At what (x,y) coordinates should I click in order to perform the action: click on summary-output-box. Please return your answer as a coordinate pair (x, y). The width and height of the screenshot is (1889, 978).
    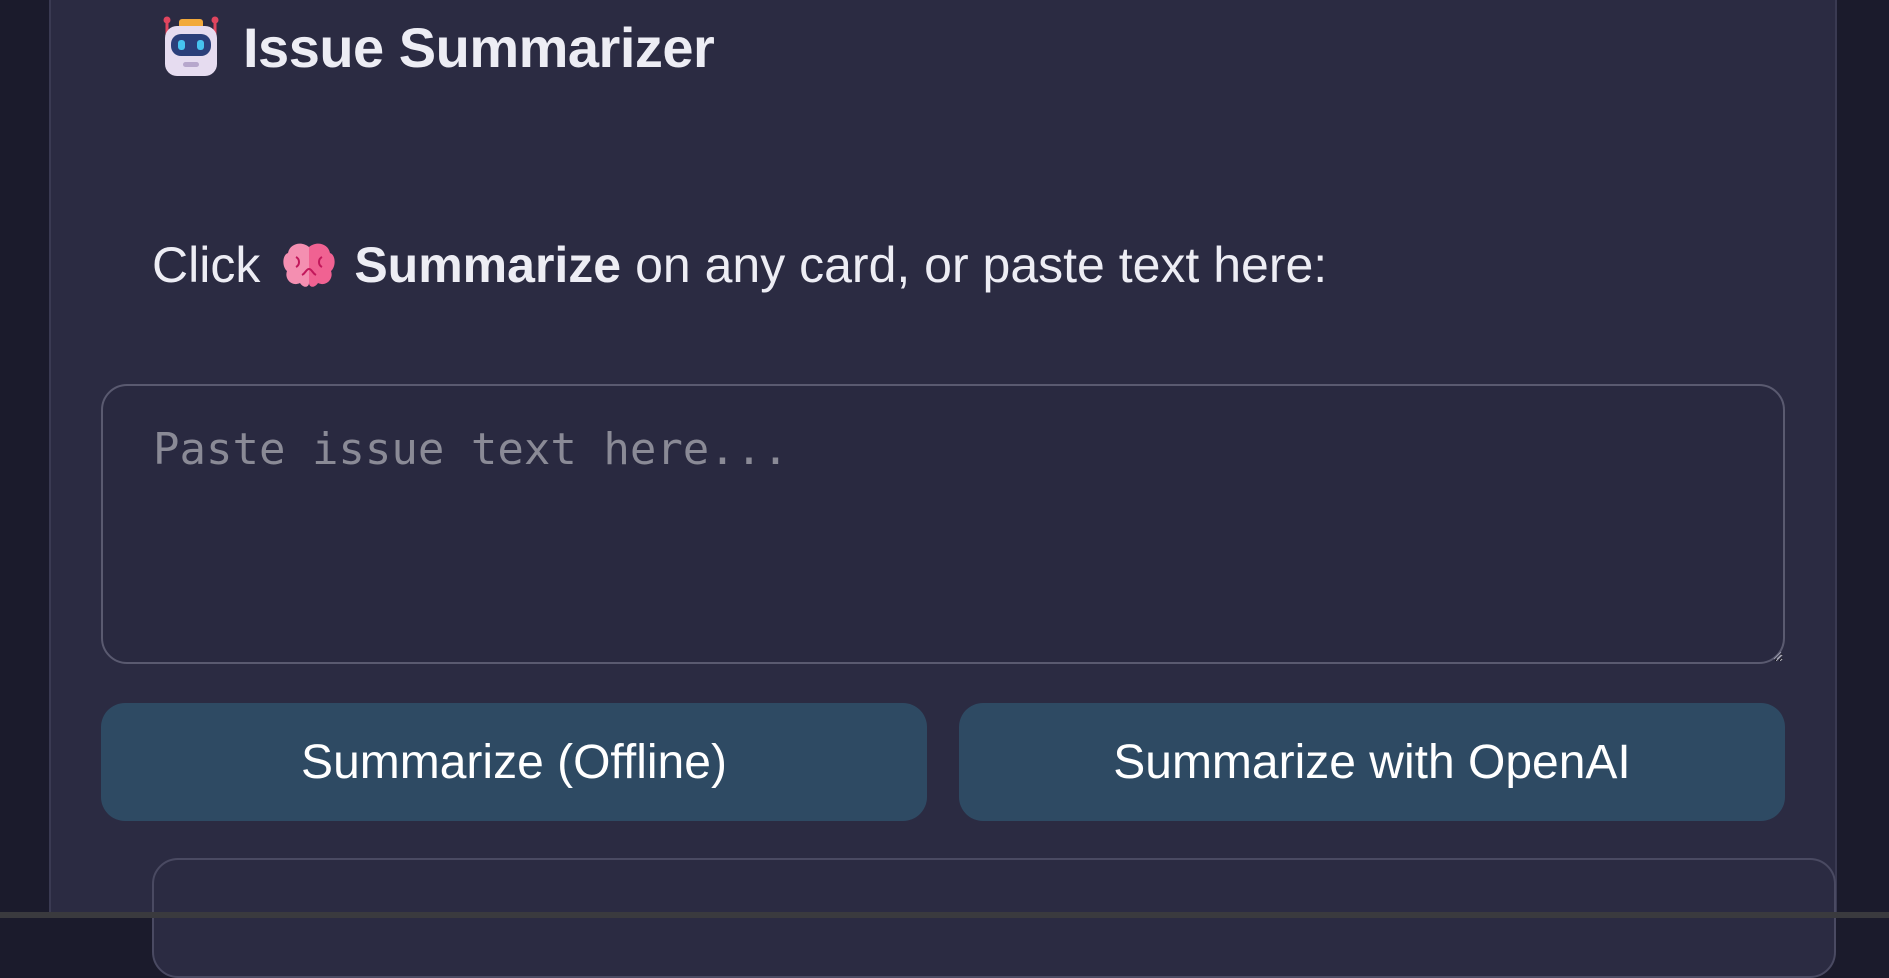
    Looking at the image, I should click on (994, 918).